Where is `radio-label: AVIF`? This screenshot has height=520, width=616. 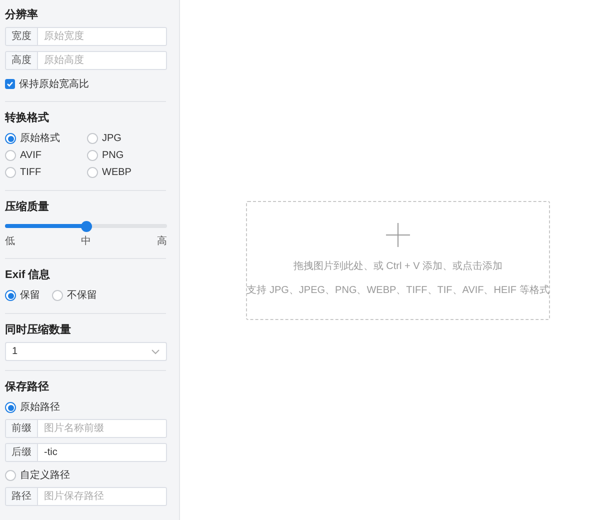
radio-label: AVIF is located at coordinates (31, 156).